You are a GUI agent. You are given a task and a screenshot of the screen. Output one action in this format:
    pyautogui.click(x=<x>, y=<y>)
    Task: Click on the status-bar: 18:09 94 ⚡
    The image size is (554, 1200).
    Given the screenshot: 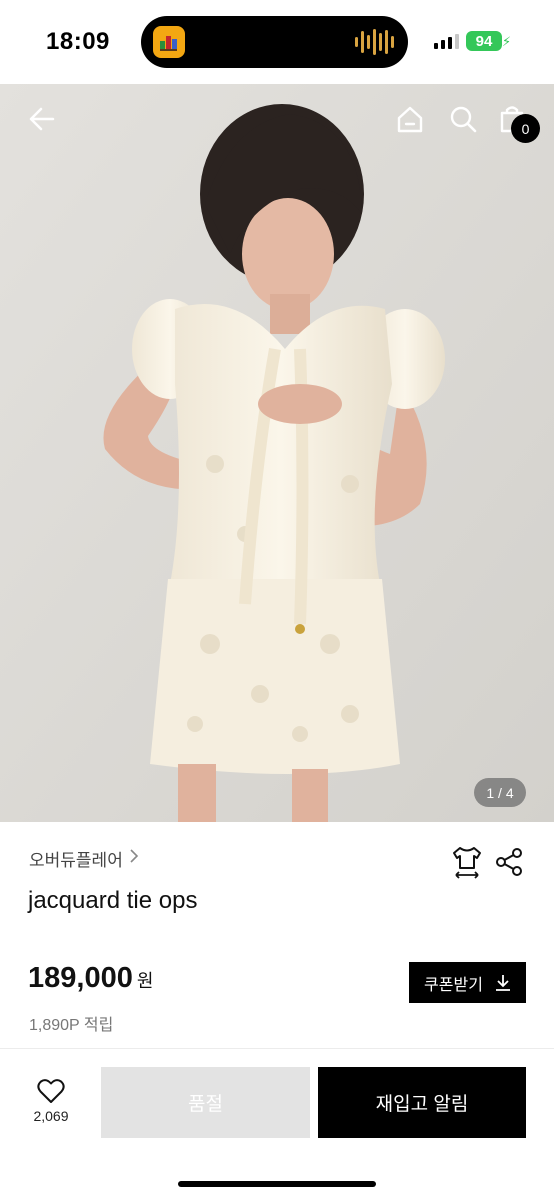 What is the action you would take?
    pyautogui.click(x=277, y=42)
    